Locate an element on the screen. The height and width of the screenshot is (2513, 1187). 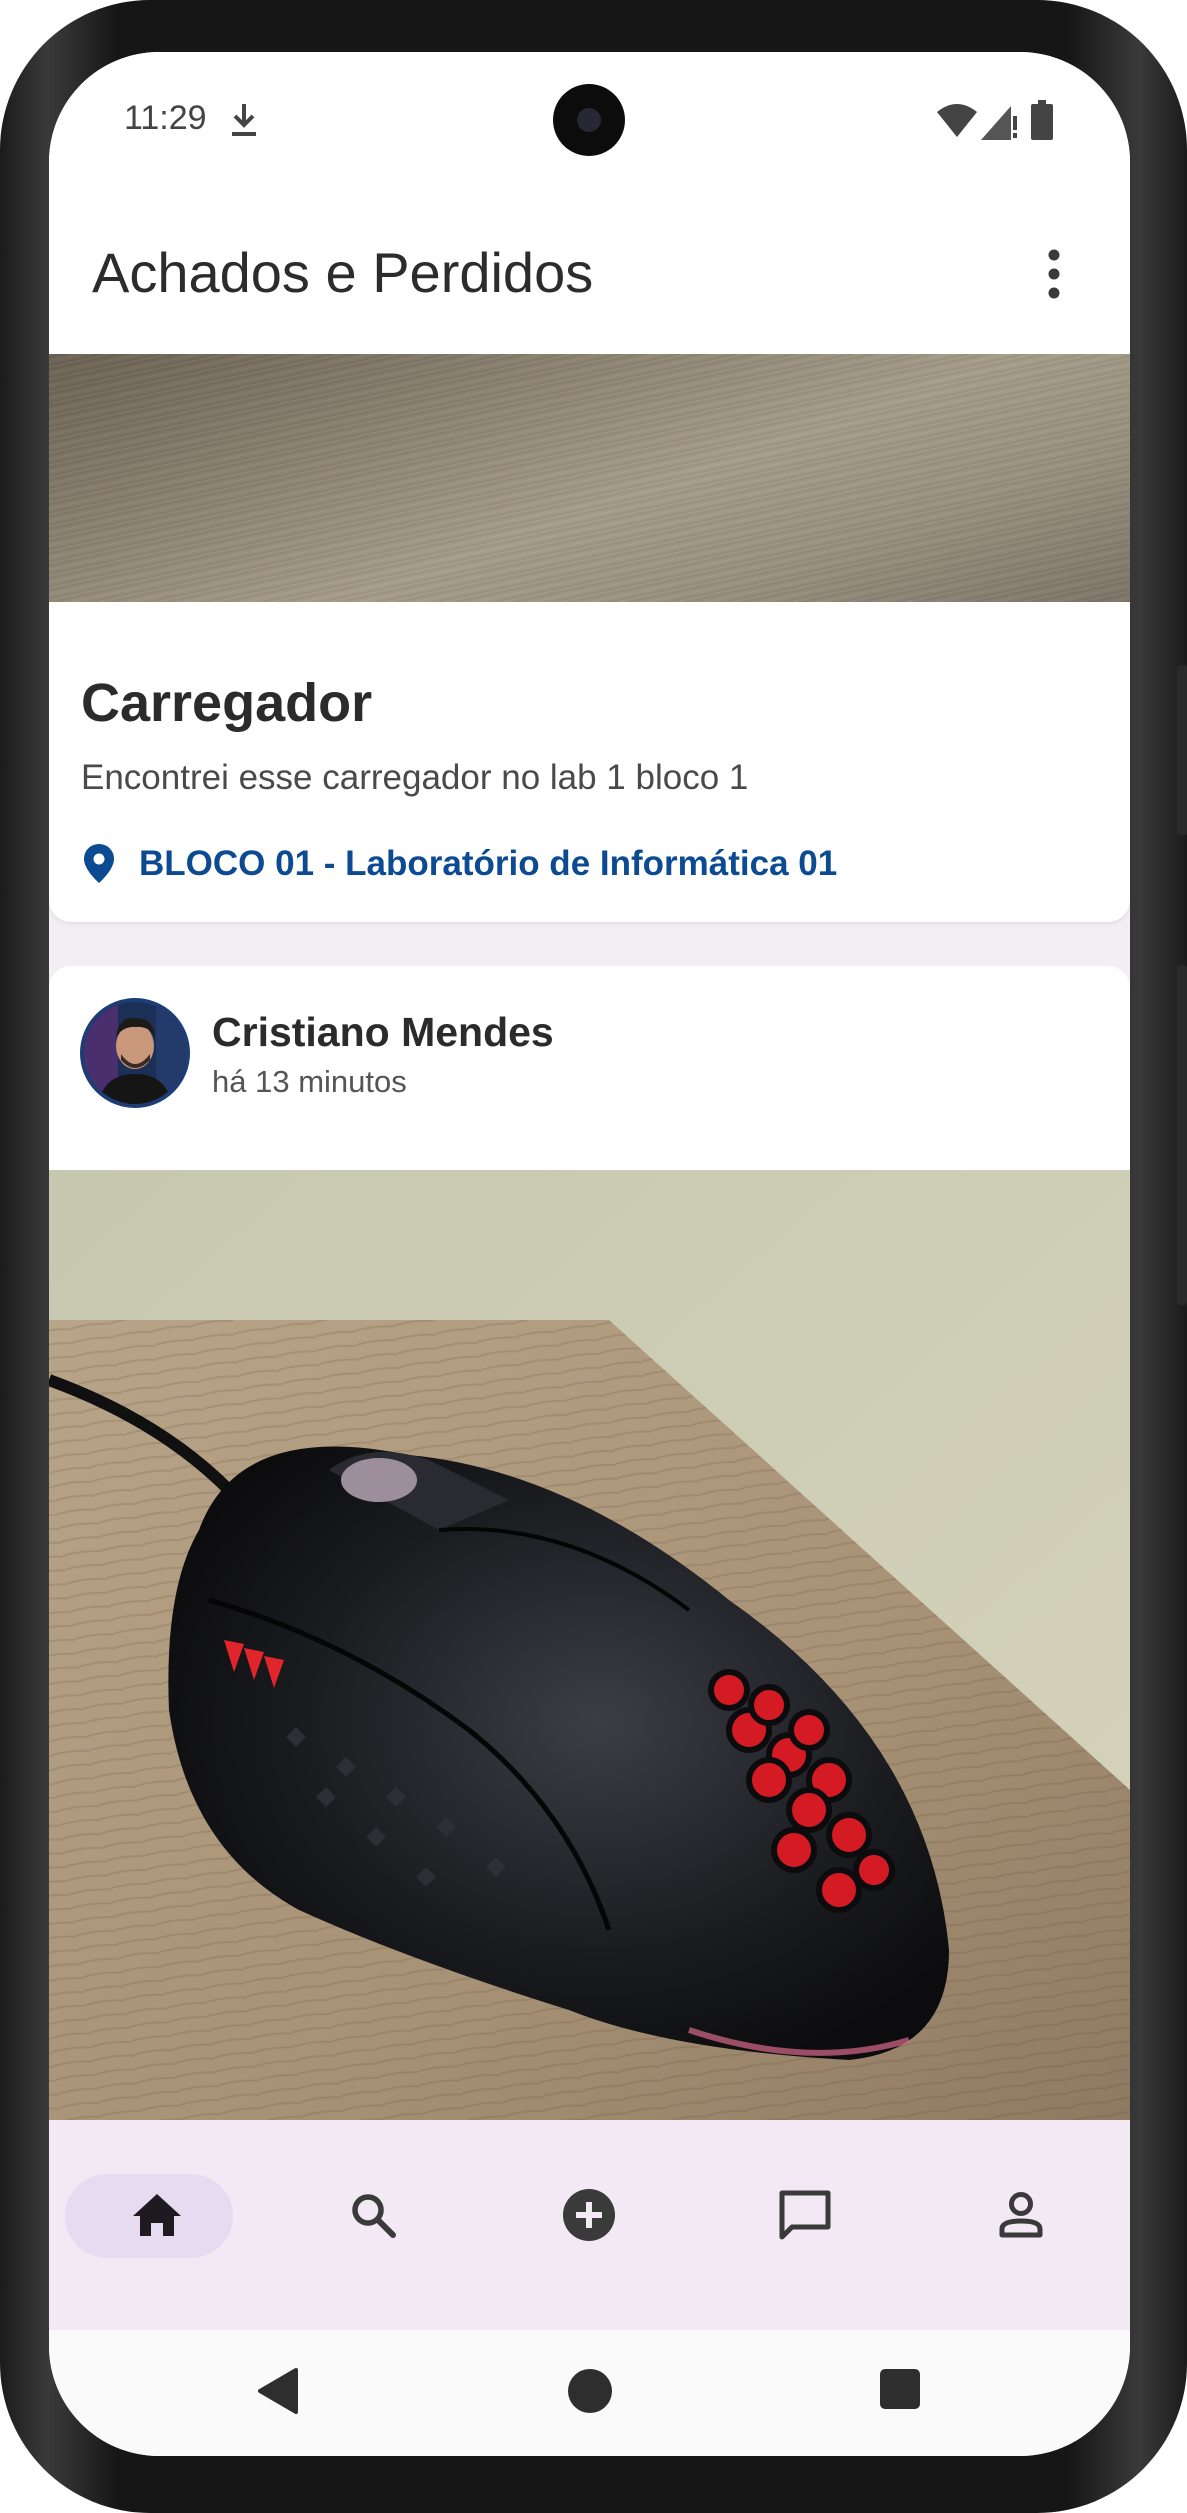
more-vertical-icon is located at coordinates (1054, 274).